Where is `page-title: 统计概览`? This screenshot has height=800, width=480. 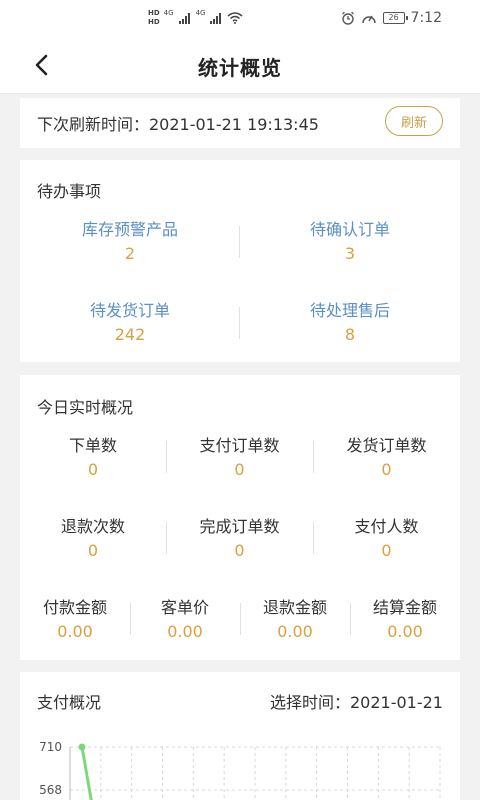
page-title: 统计概览 is located at coordinates (240, 68).